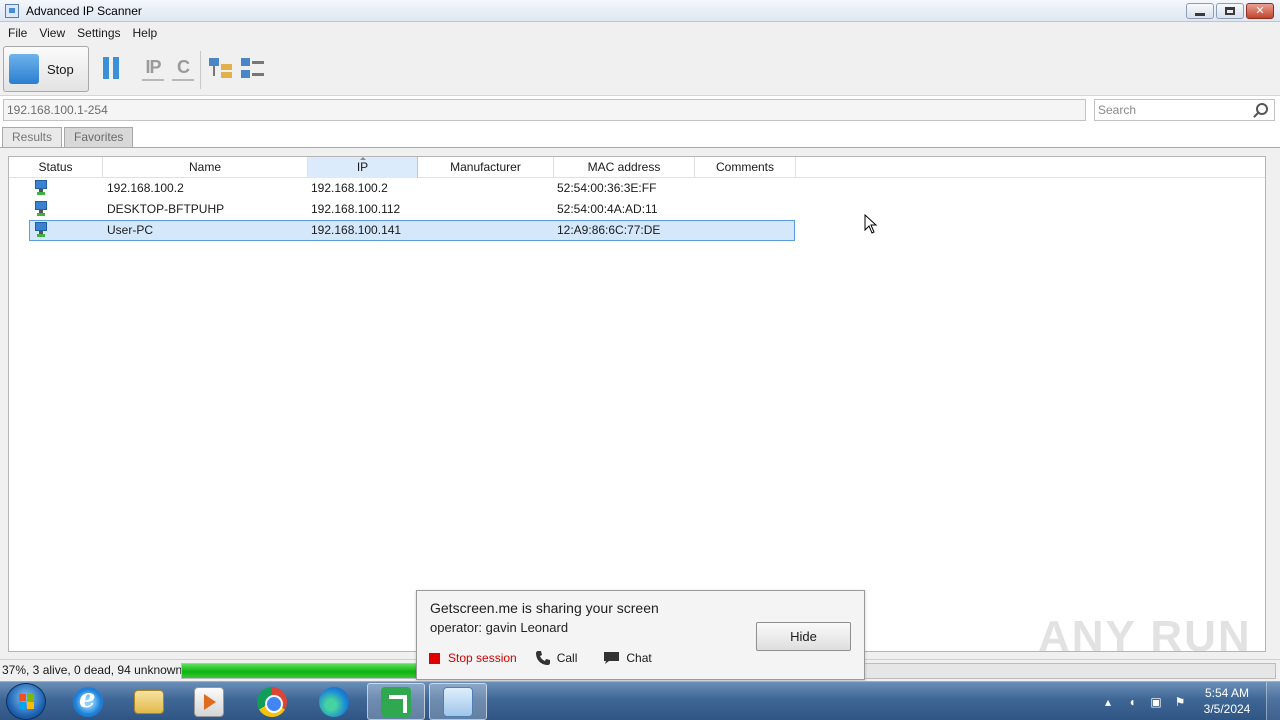  Describe the element at coordinates (1108, 702) in the screenshot. I see `show-hidden-icons-icon: ▴` at that location.